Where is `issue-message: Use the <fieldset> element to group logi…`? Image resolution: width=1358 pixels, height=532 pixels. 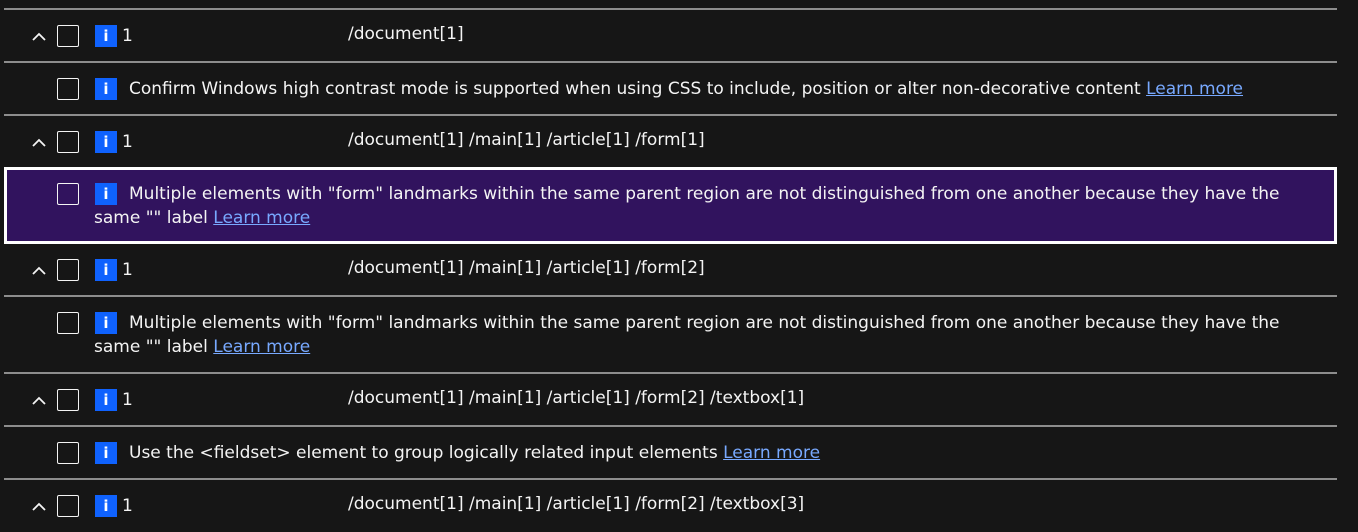 issue-message: Use the <fieldset> element to group logi… is located at coordinates (690, 453).